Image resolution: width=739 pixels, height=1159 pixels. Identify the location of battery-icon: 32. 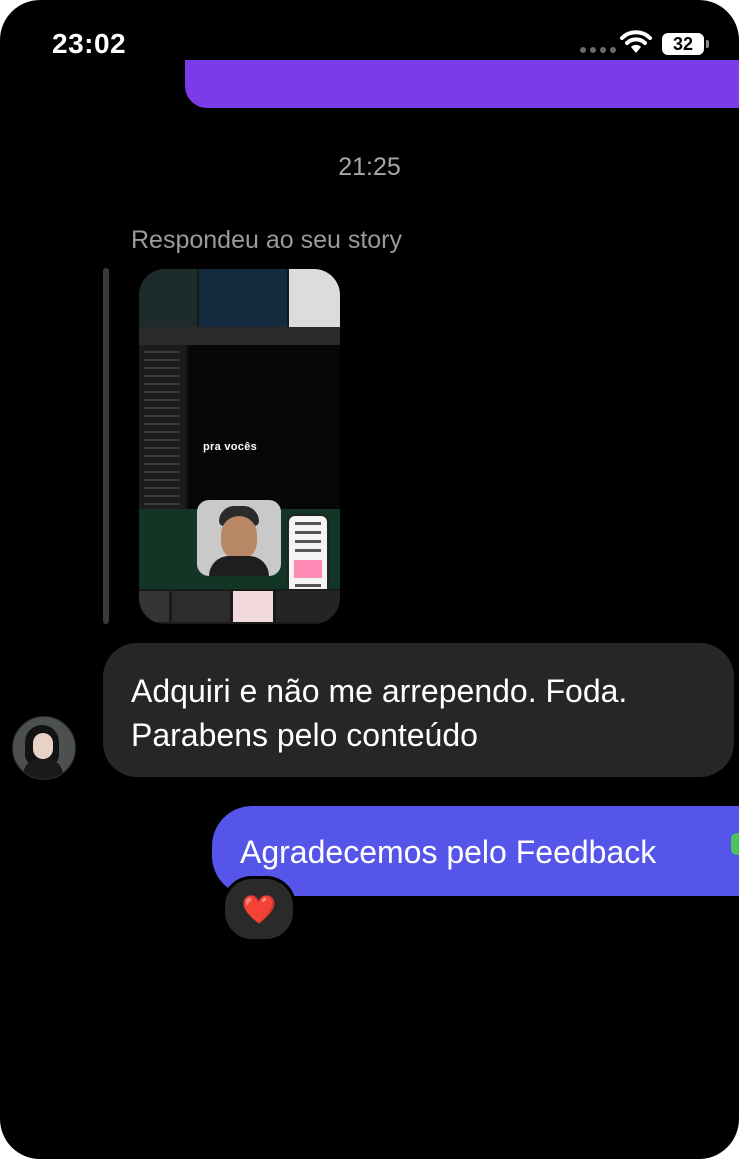
(683, 44).